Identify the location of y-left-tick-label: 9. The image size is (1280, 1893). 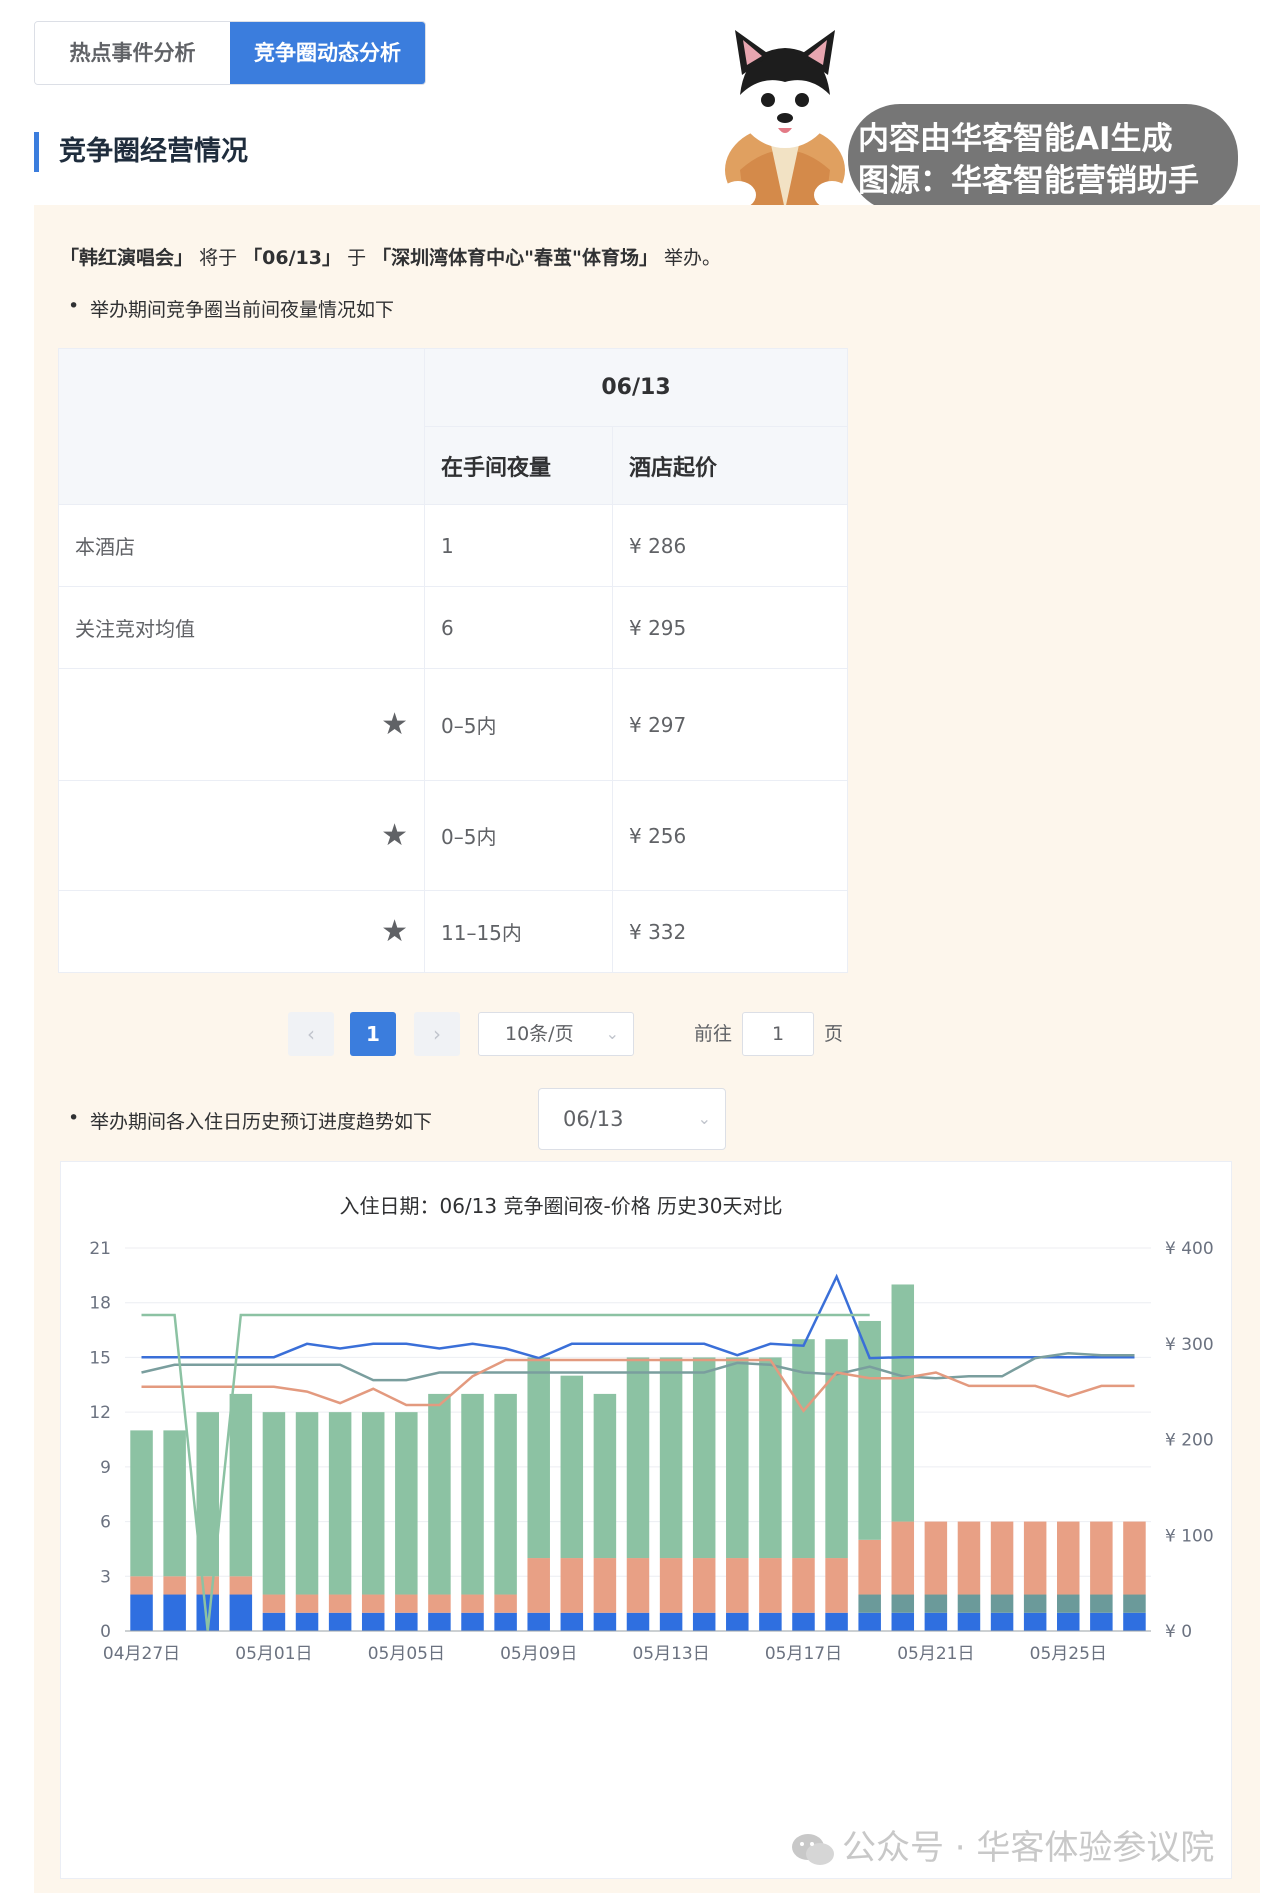
(105, 1468).